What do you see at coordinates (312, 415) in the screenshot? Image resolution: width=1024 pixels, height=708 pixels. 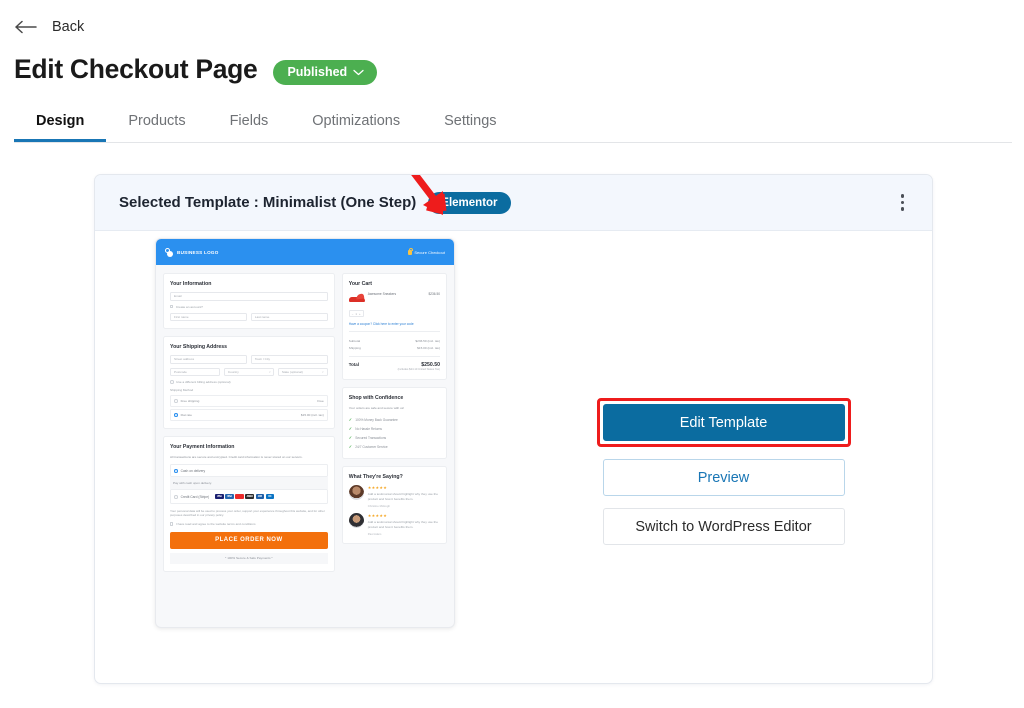 I see `shipping-option-flat-price: $15.00 (incl. tax)` at bounding box center [312, 415].